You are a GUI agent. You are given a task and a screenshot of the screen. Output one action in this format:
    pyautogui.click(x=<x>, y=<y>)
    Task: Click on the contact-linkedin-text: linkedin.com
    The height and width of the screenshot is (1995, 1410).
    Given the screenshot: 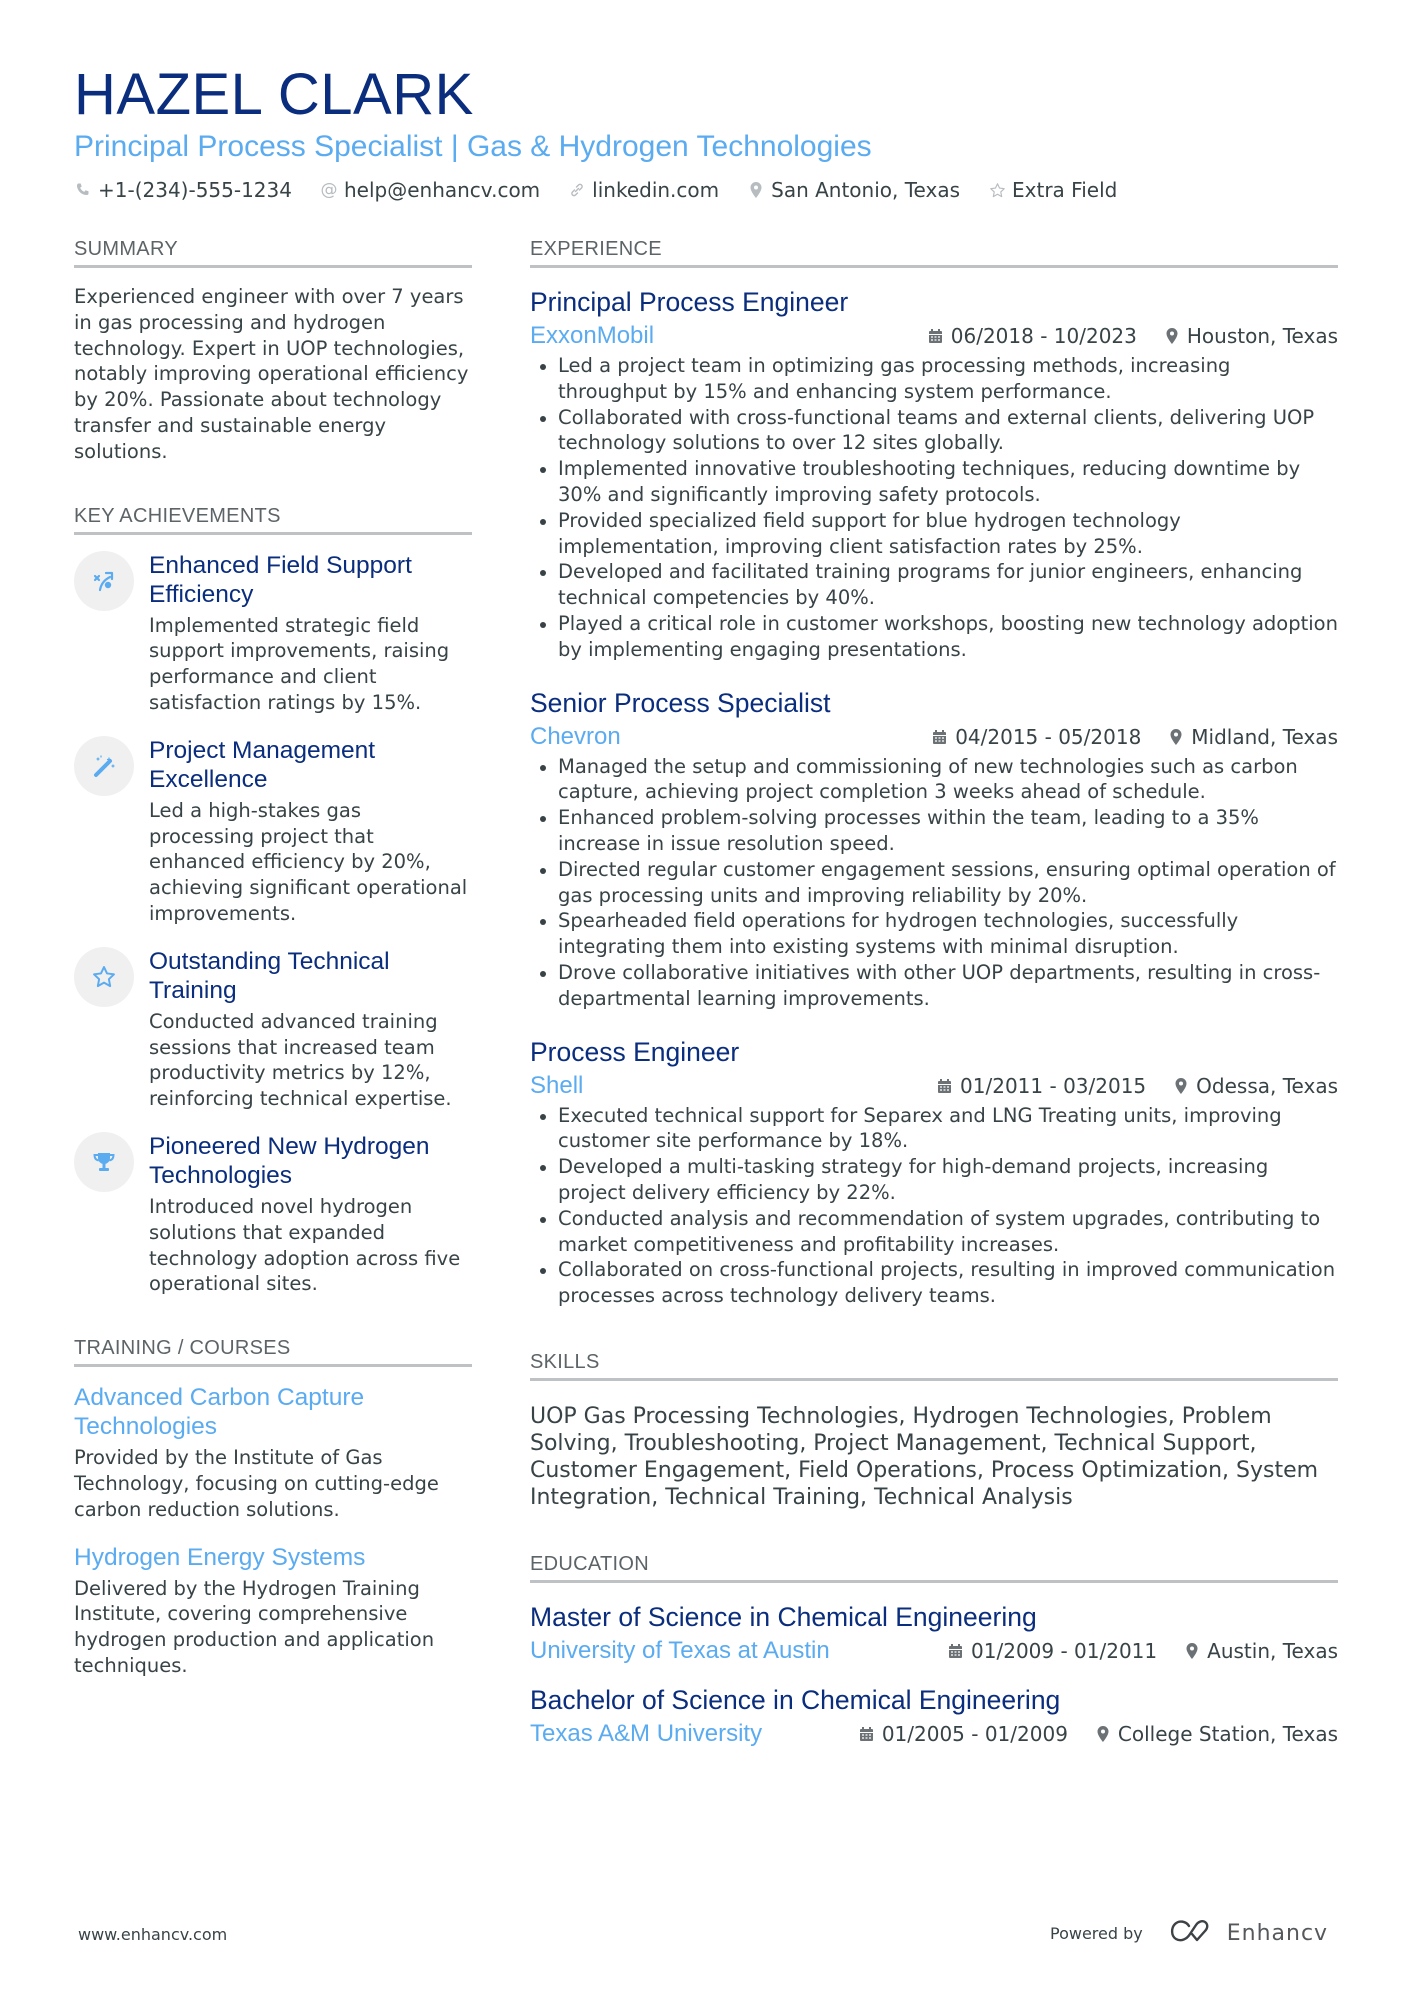 What is the action you would take?
    pyautogui.click(x=656, y=190)
    